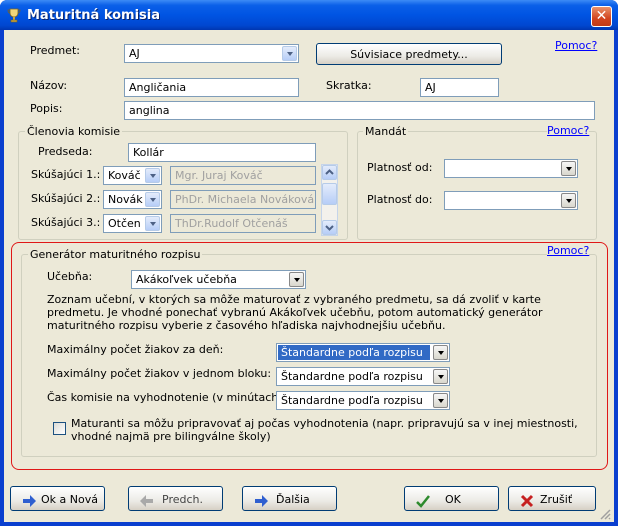 The image size is (618, 526). What do you see at coordinates (49, 85) in the screenshot?
I see `nazov-label: Názov:` at bounding box center [49, 85].